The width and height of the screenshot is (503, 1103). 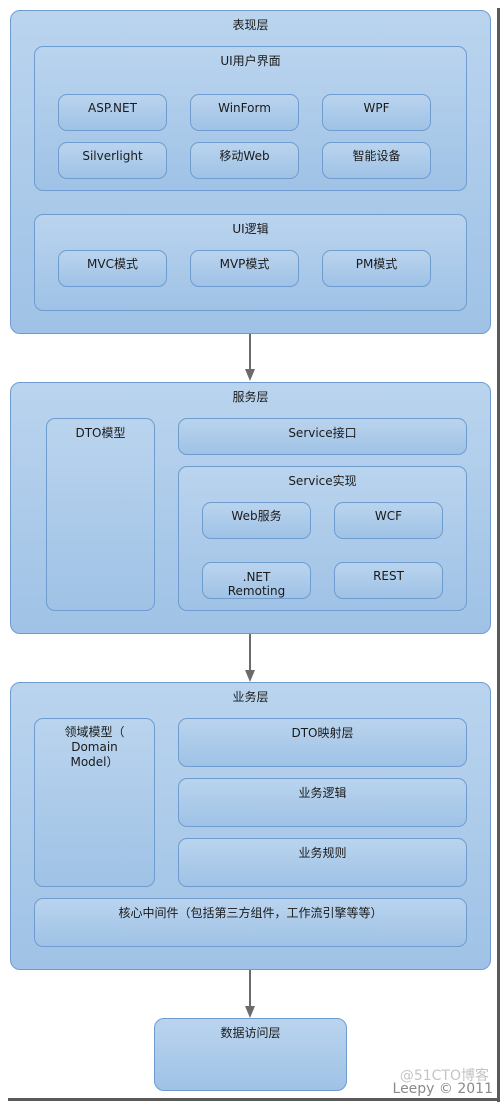 I want to click on ui-item-label: WPF, so click(x=376, y=108).